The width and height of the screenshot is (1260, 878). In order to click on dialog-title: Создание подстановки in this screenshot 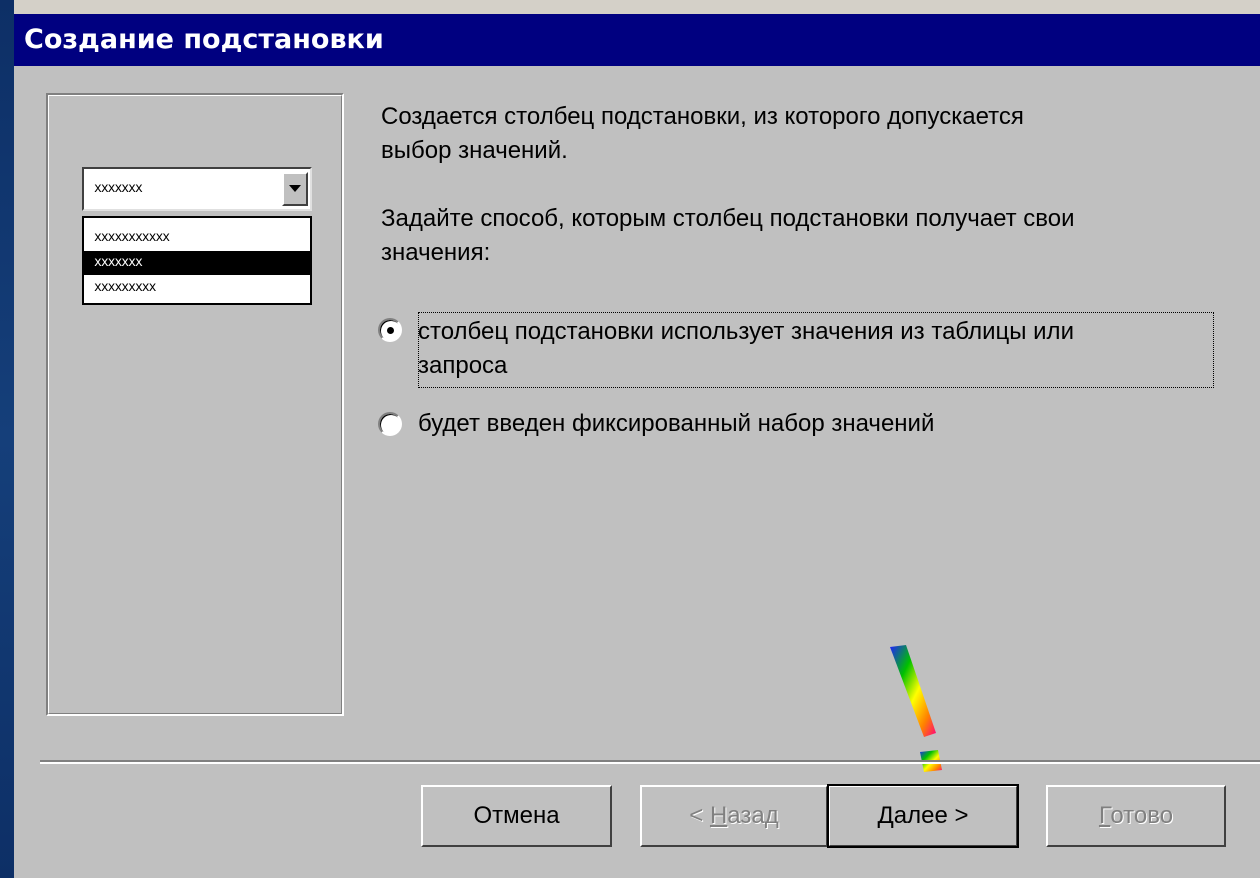, I will do `click(637, 40)`.